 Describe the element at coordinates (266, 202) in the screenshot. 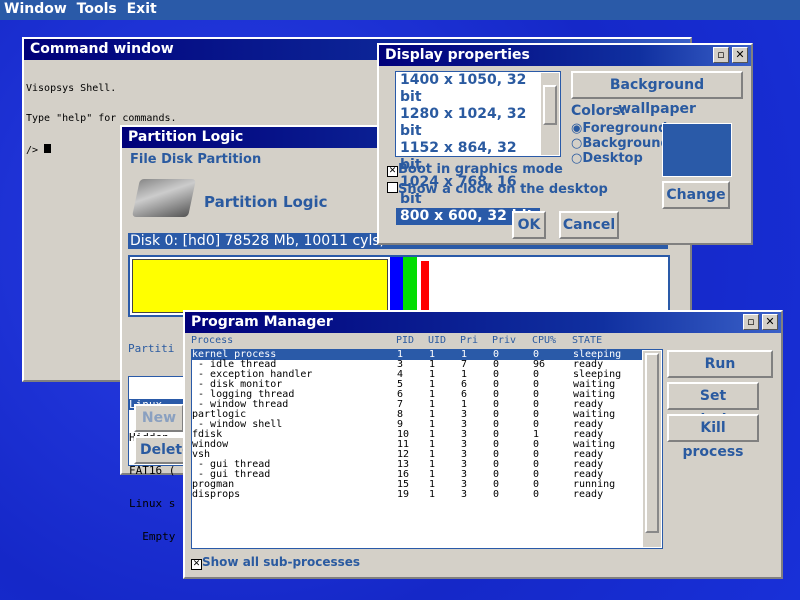

I see `app-name: Partition Logic` at that location.